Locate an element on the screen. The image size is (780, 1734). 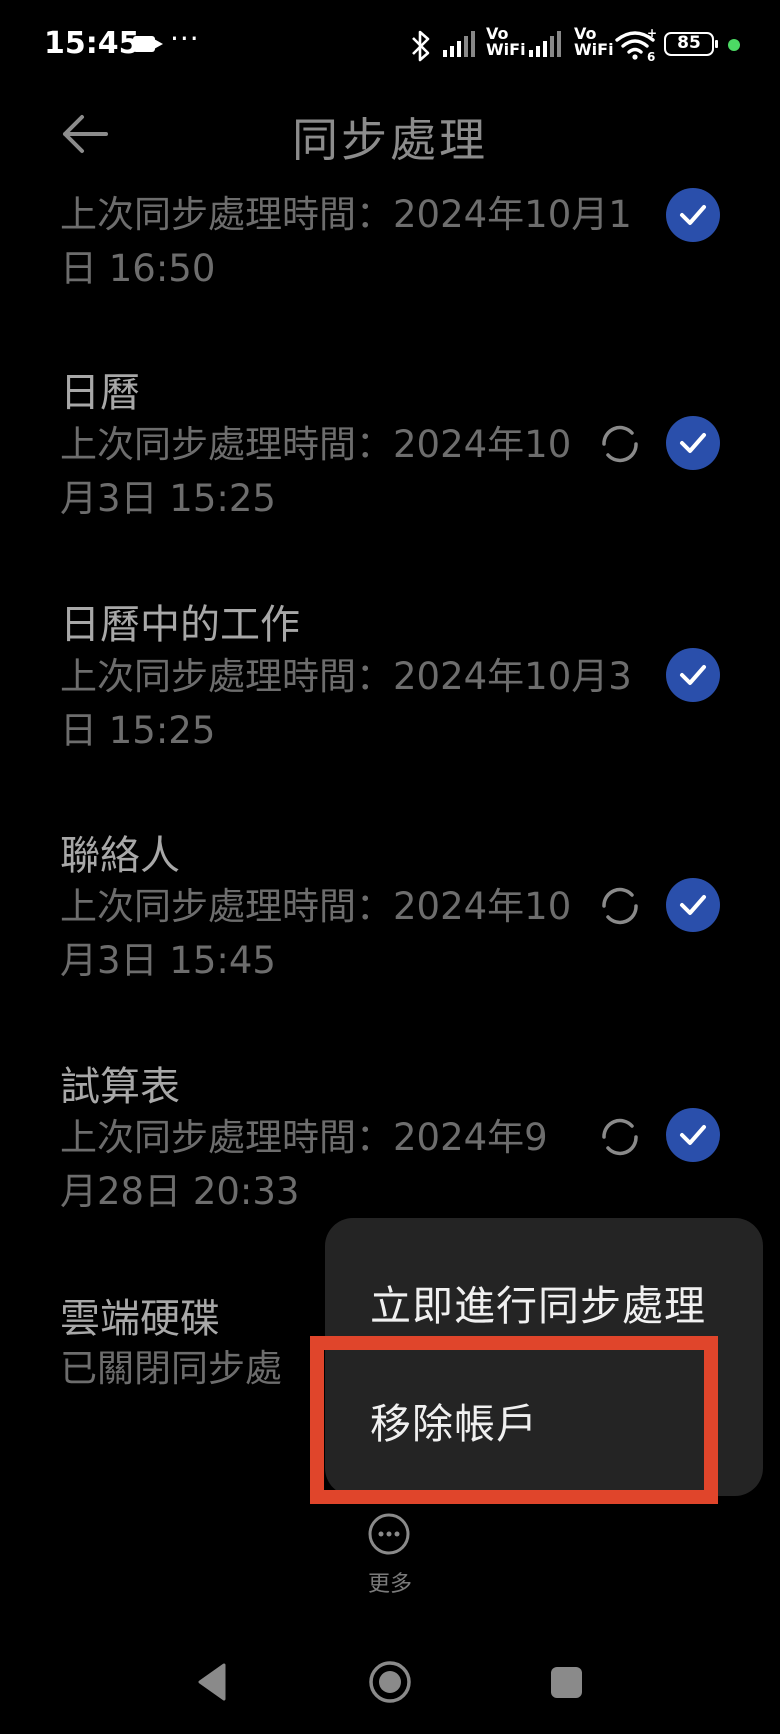
highlight-box is located at coordinates (514, 1420).